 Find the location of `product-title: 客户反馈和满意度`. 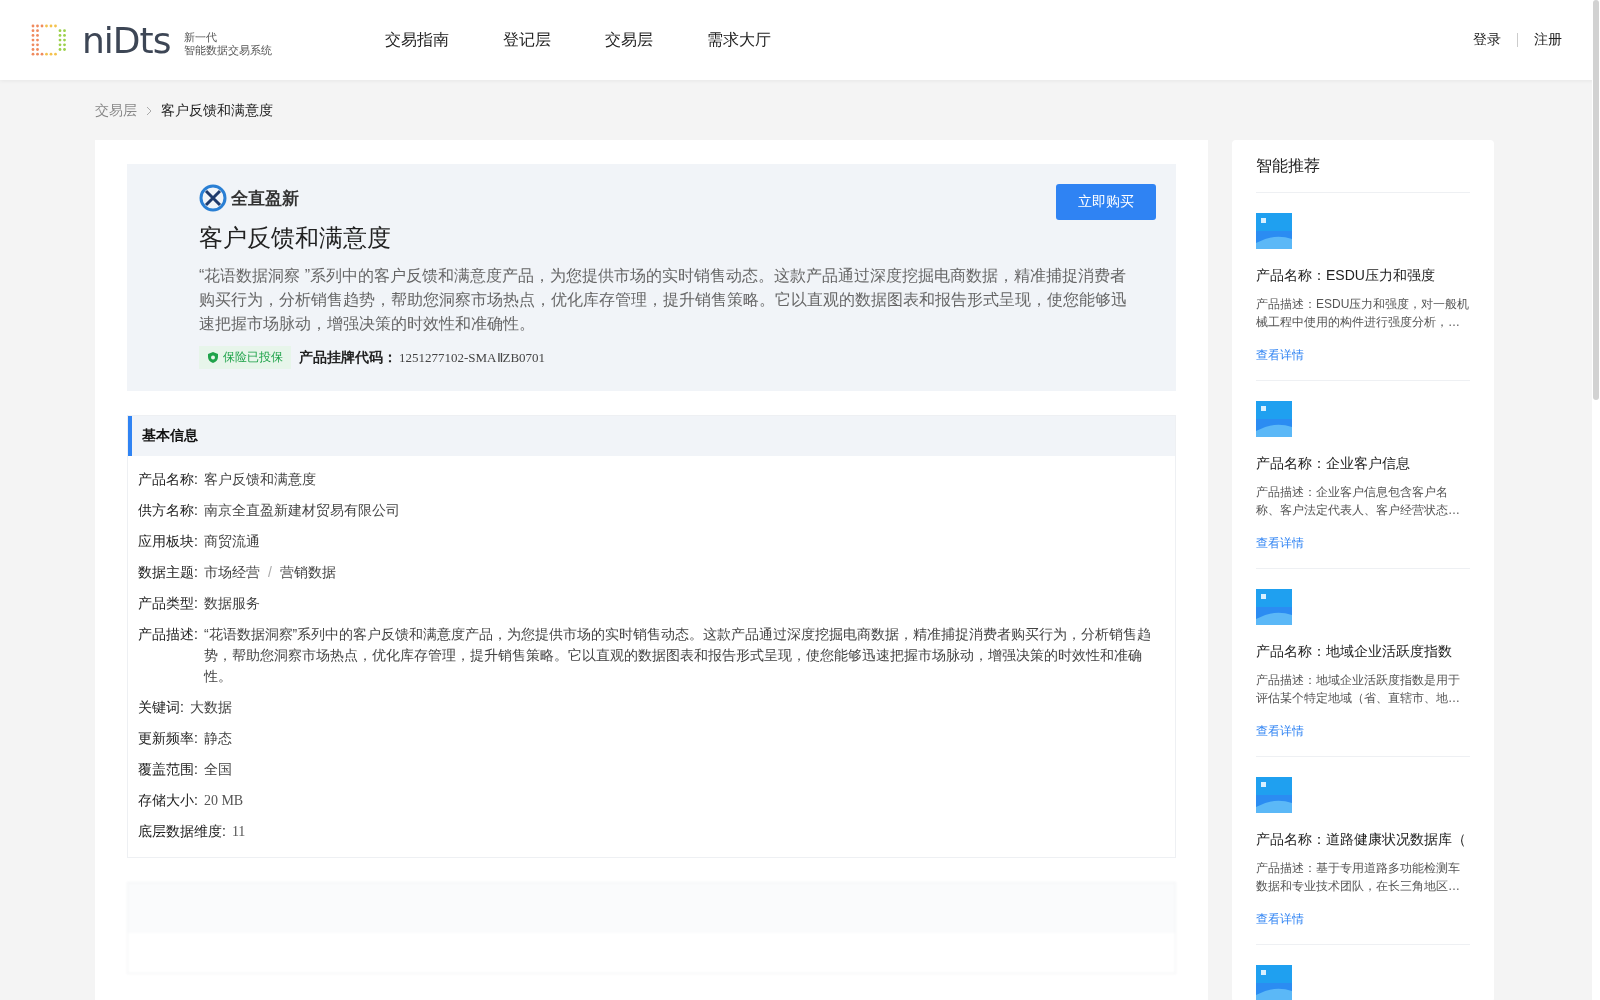

product-title: 客户反馈和满意度 is located at coordinates (295, 238).